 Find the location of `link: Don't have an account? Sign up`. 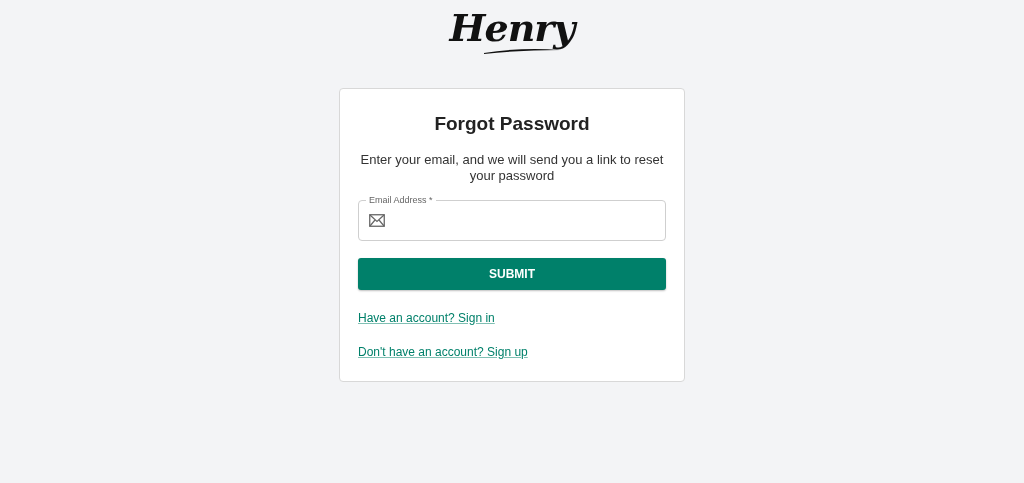

link: Don't have an account? Sign up is located at coordinates (443, 351).